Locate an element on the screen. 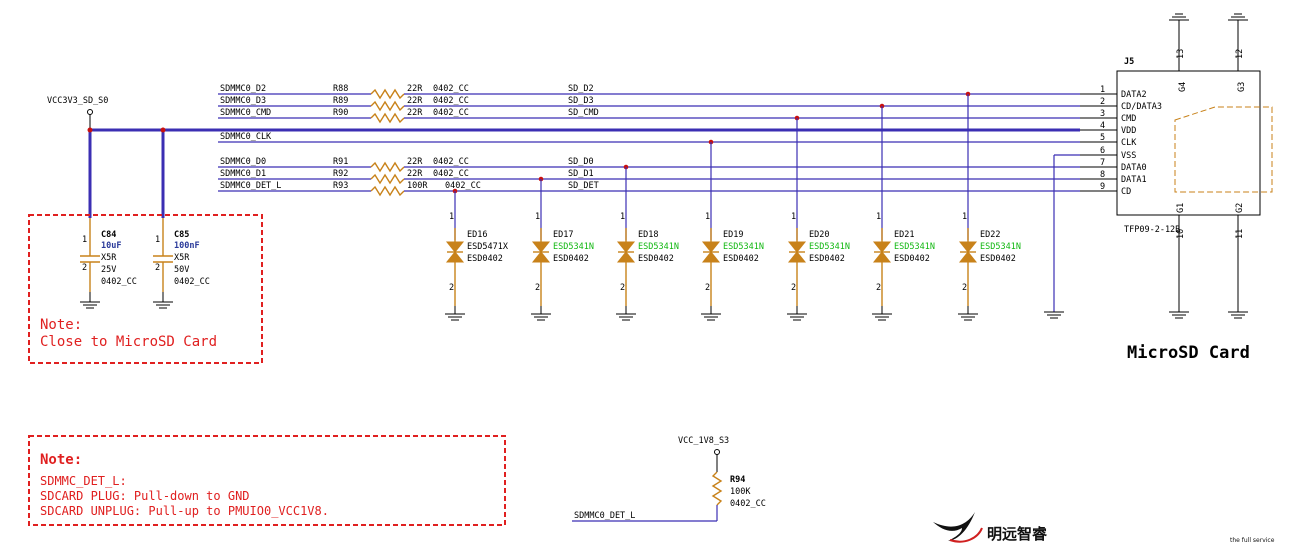  pin-number: 1 is located at coordinates (1102, 90).